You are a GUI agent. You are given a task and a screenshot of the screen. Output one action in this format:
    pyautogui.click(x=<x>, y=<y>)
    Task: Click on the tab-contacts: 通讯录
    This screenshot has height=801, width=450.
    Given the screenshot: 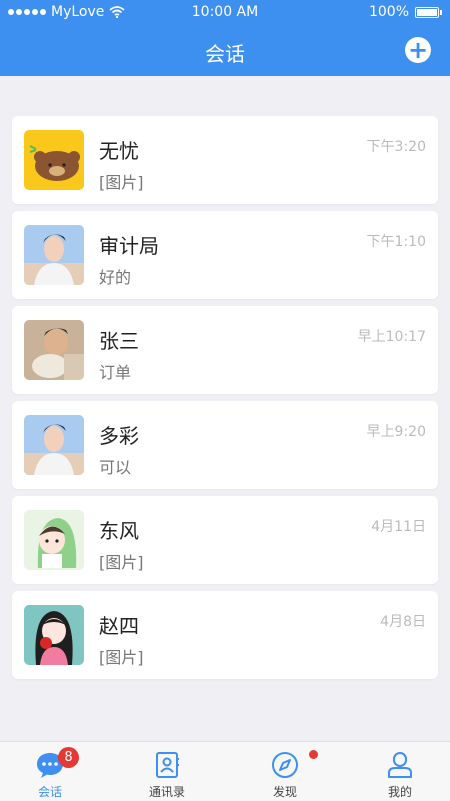 What is the action you would take?
    pyautogui.click(x=167, y=771)
    